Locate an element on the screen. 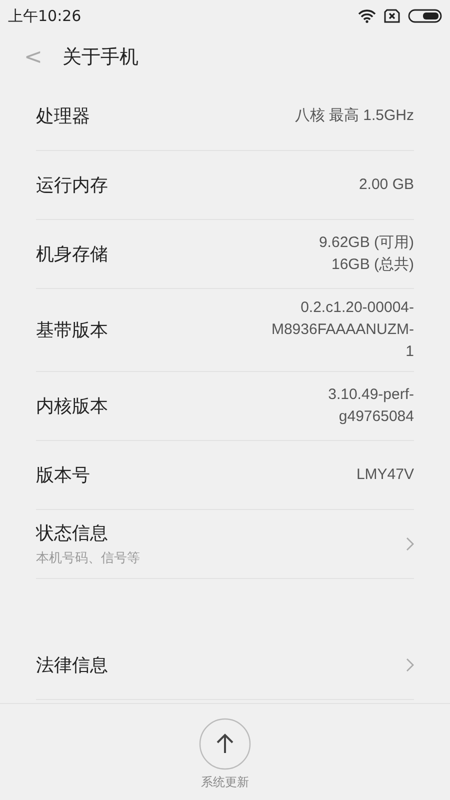  status-time: 上午10:26 is located at coordinates (45, 16).